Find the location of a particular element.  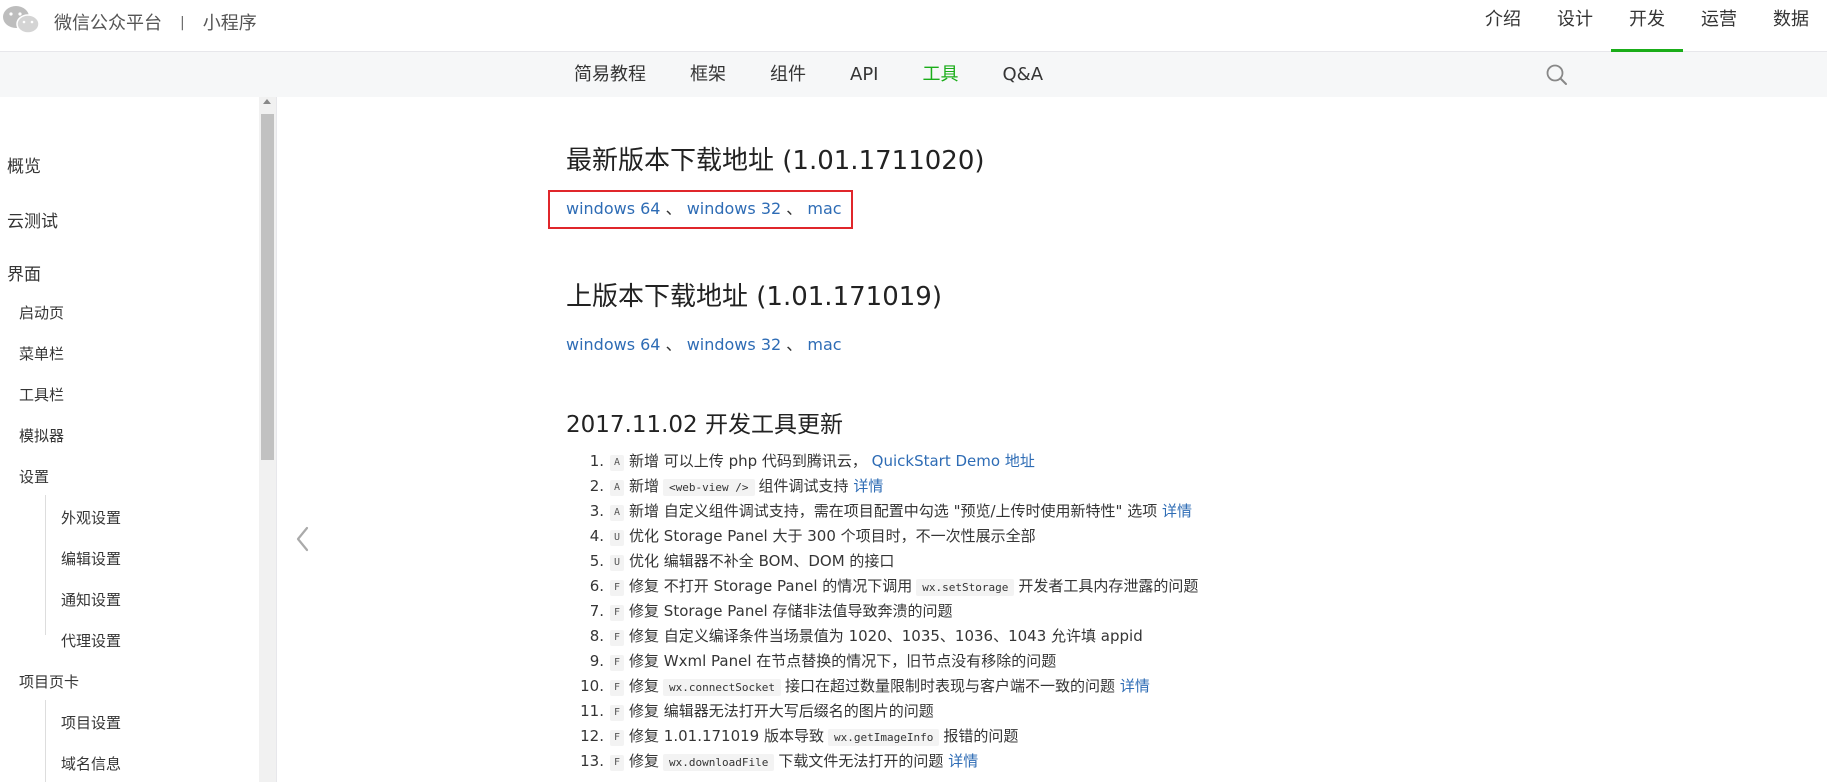

sidebar-item-toolbar: 工具栏 is located at coordinates (41, 394).